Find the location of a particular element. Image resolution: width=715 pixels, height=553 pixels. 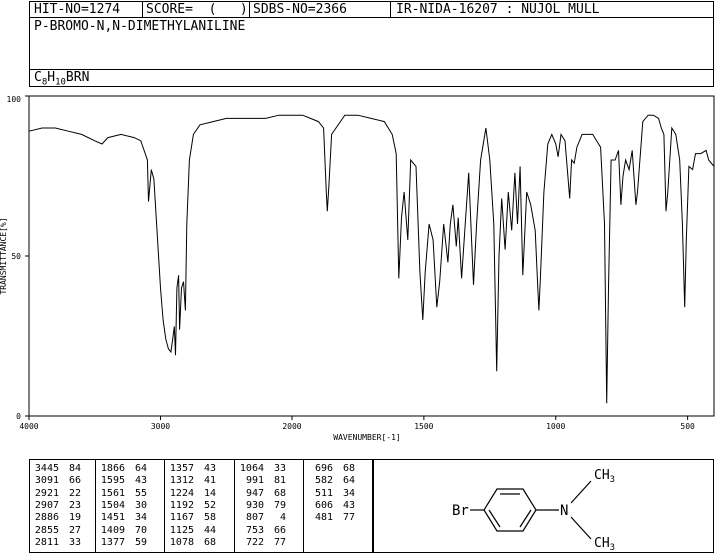

x-tick-label: 4000 is located at coordinates (28, 426).